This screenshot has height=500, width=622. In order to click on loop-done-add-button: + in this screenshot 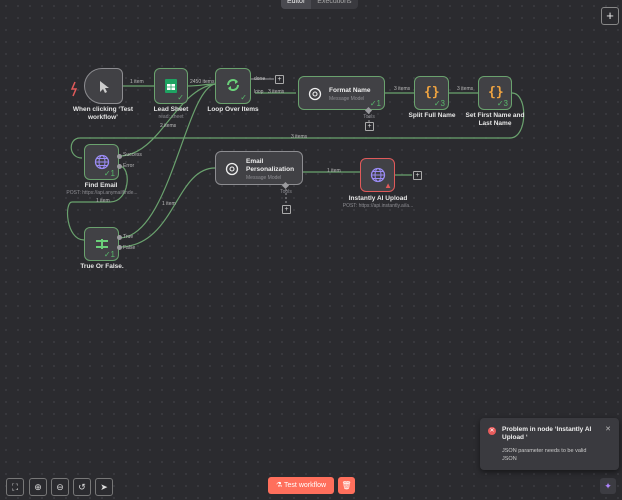, I will do `click(279, 79)`.